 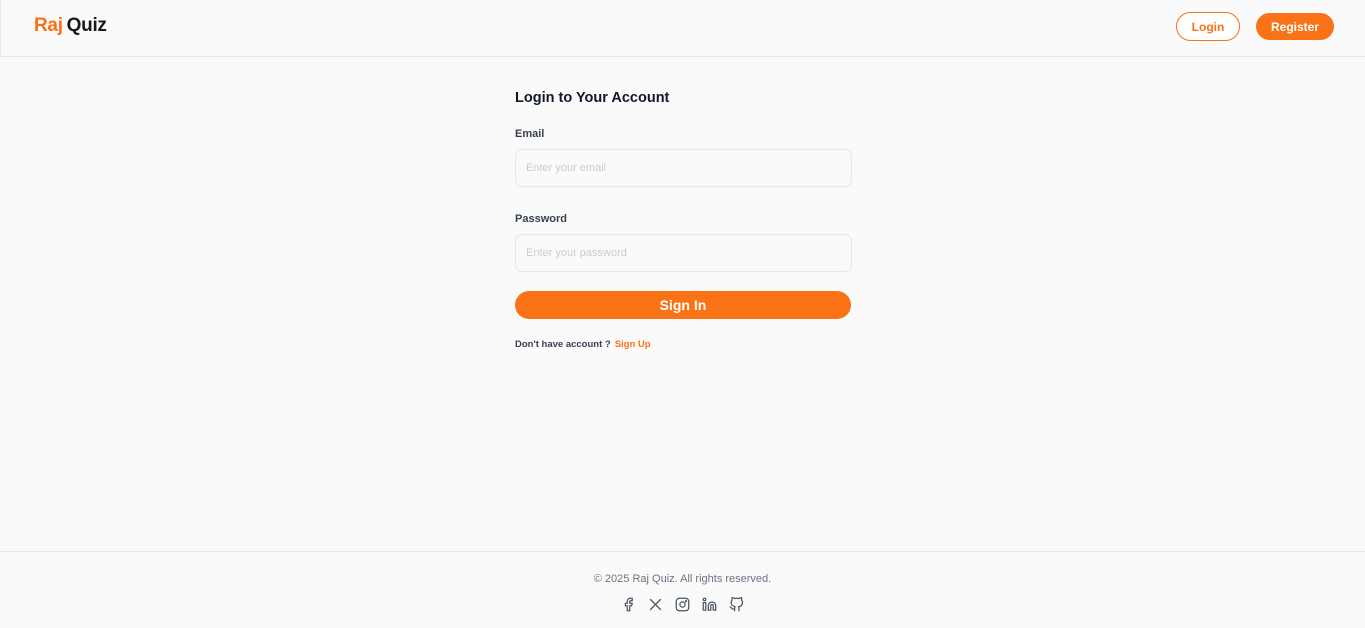 I want to click on instagram-icon, so click(x=682, y=604).